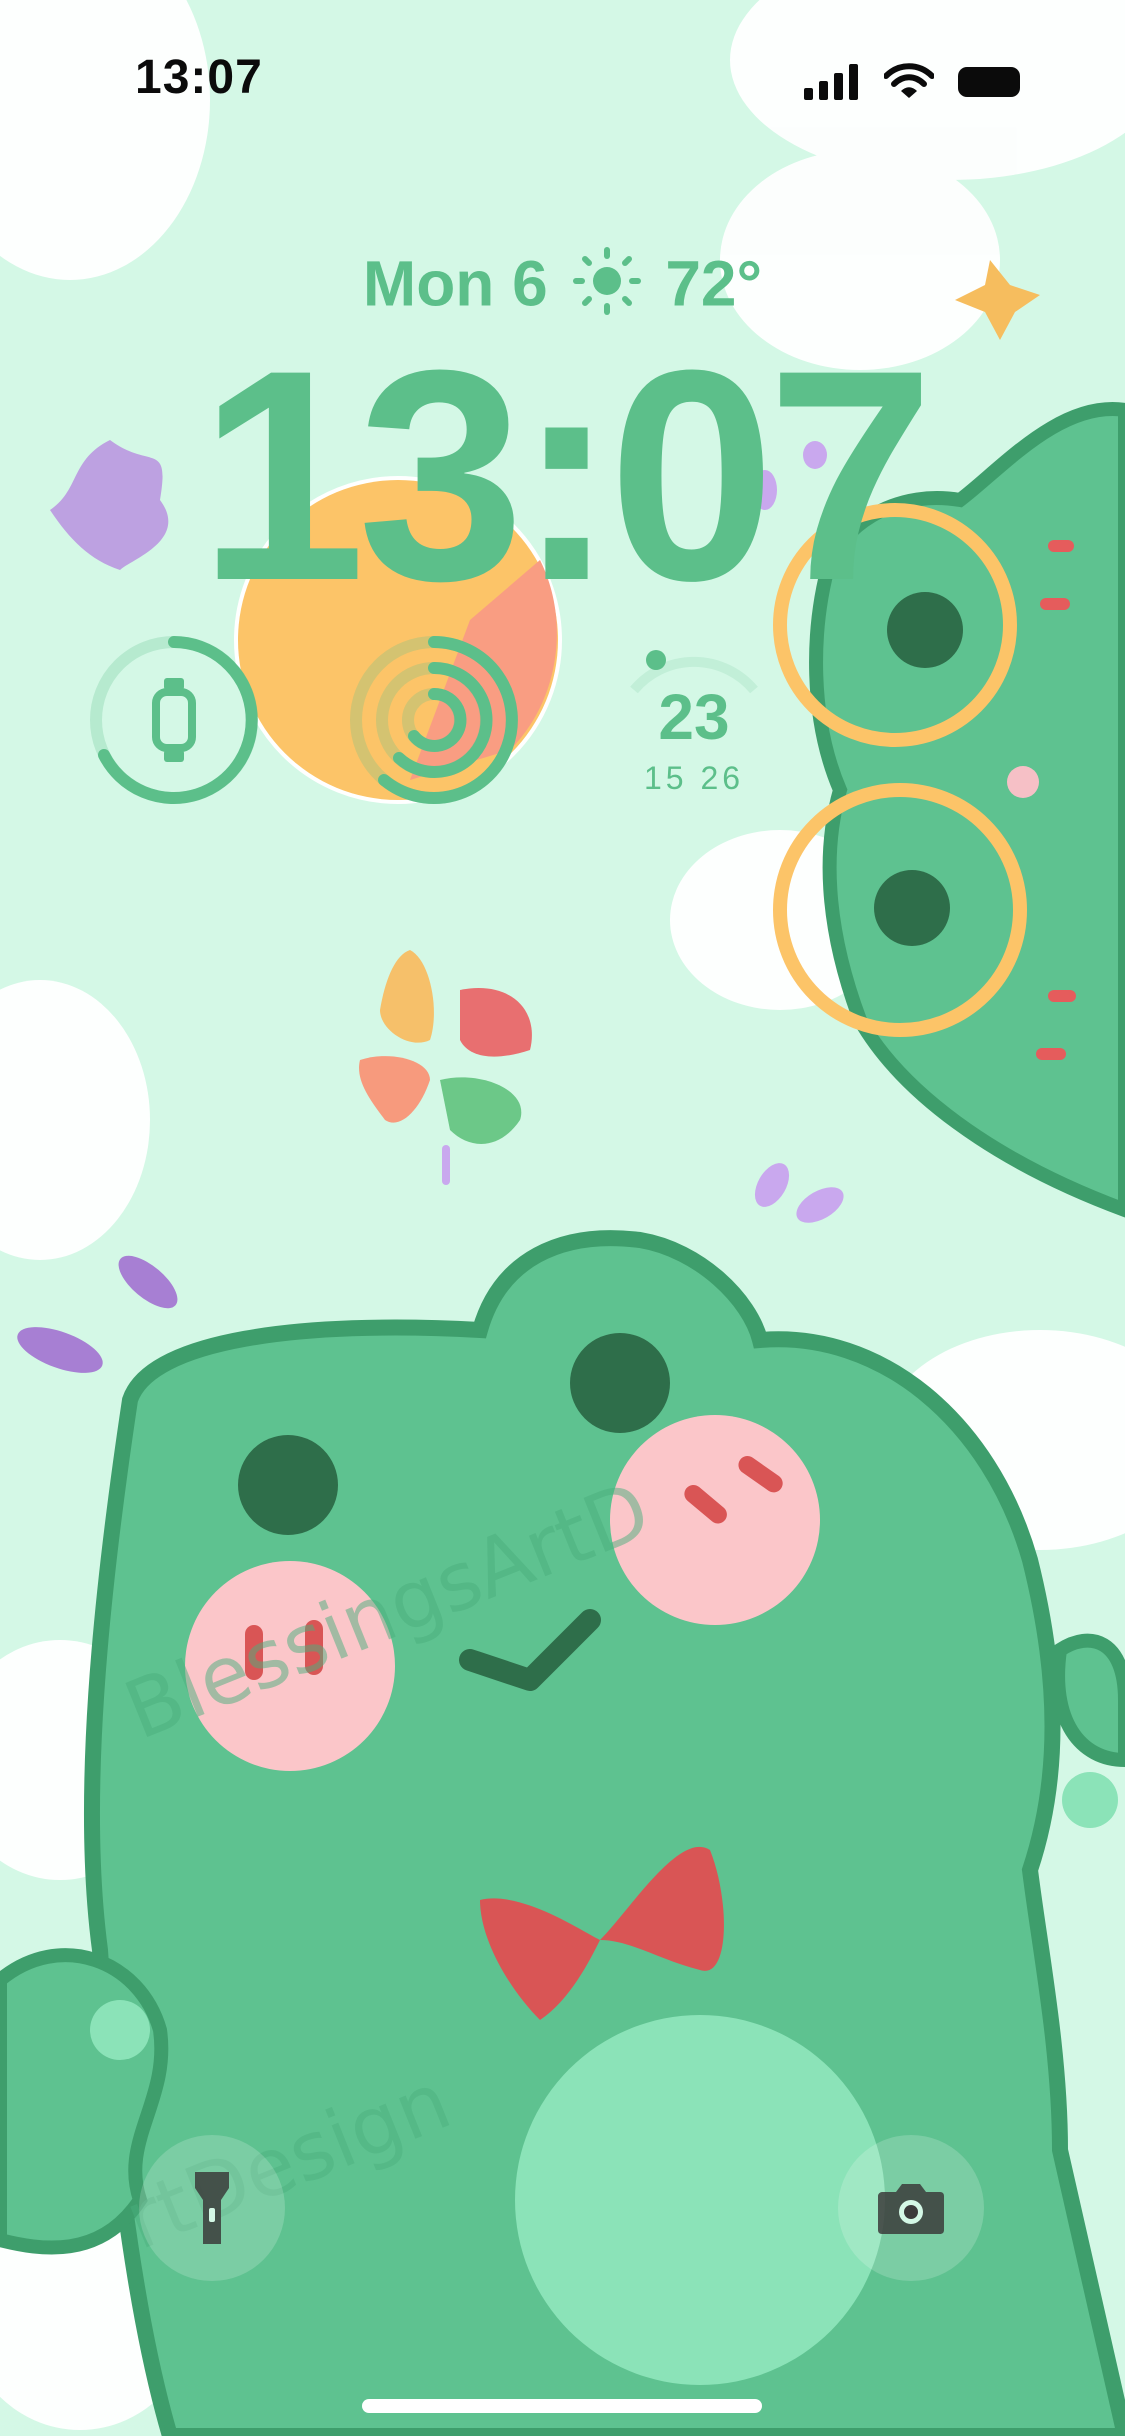 The height and width of the screenshot is (2436, 1125). I want to click on flashlight-button, so click(212, 2208).